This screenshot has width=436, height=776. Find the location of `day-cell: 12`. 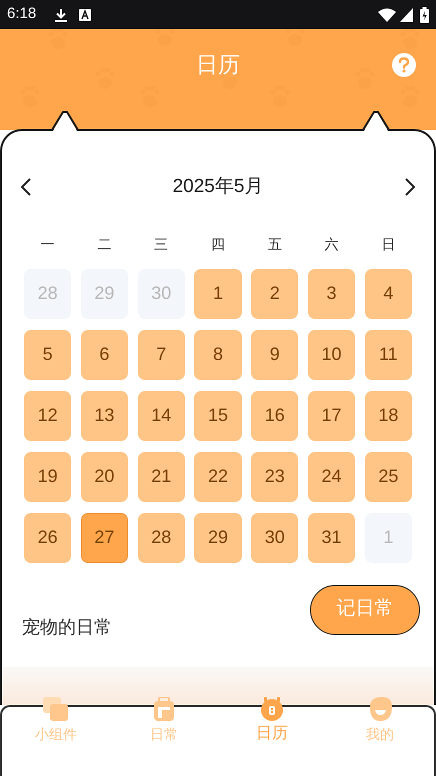

day-cell: 12 is located at coordinates (48, 415).